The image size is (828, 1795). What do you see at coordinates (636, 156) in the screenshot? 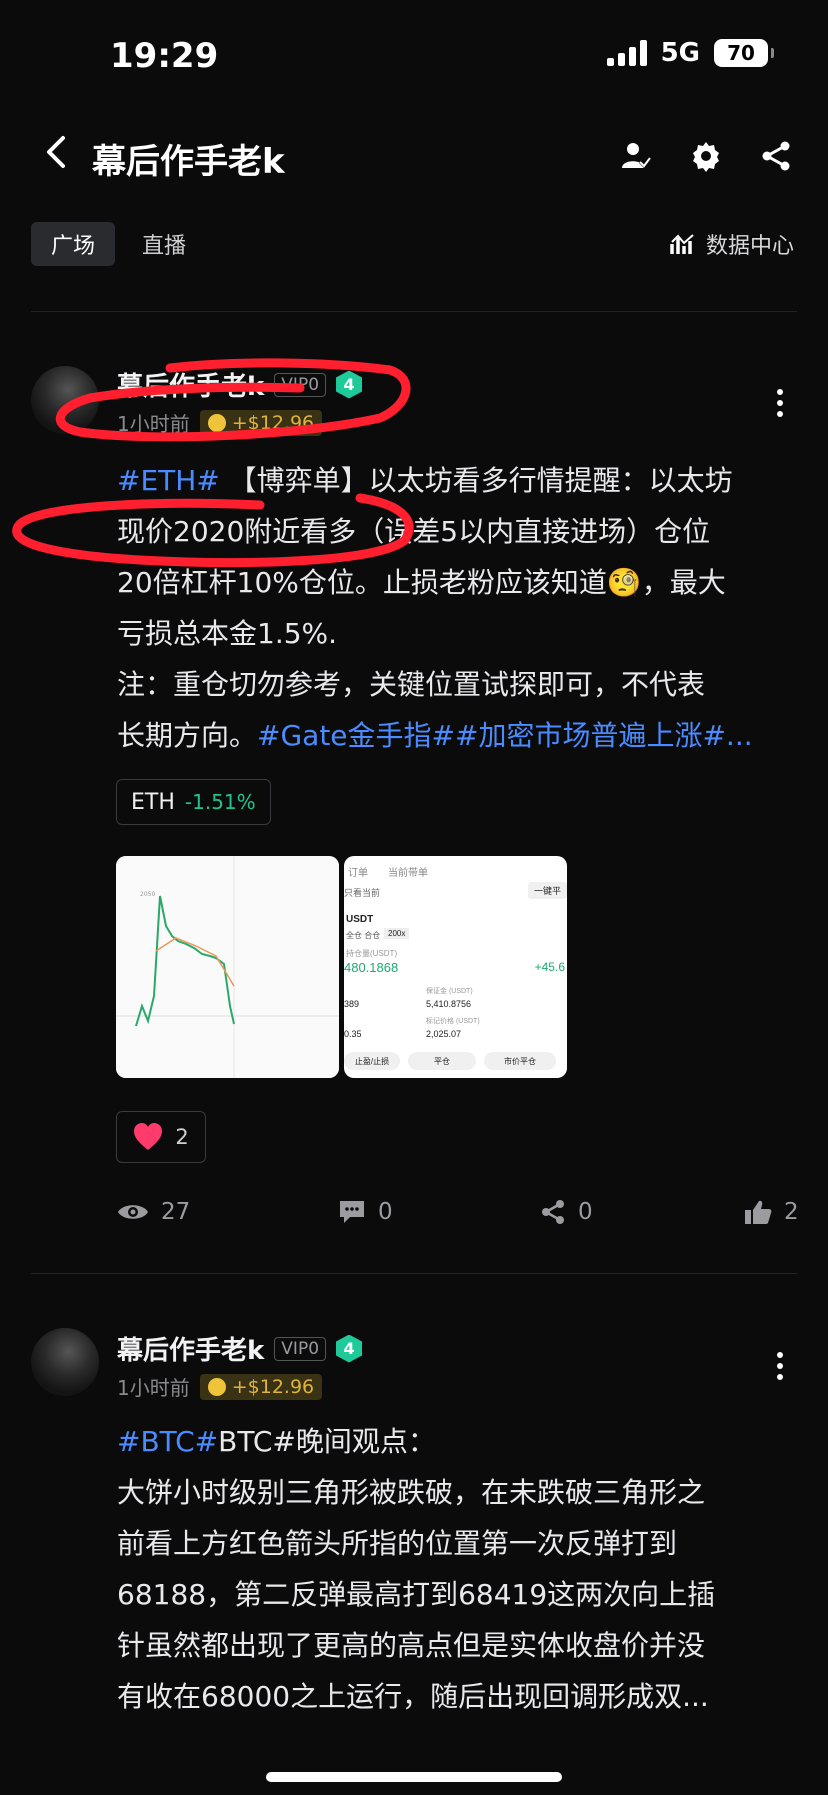
I see `user-follow-icon` at bounding box center [636, 156].